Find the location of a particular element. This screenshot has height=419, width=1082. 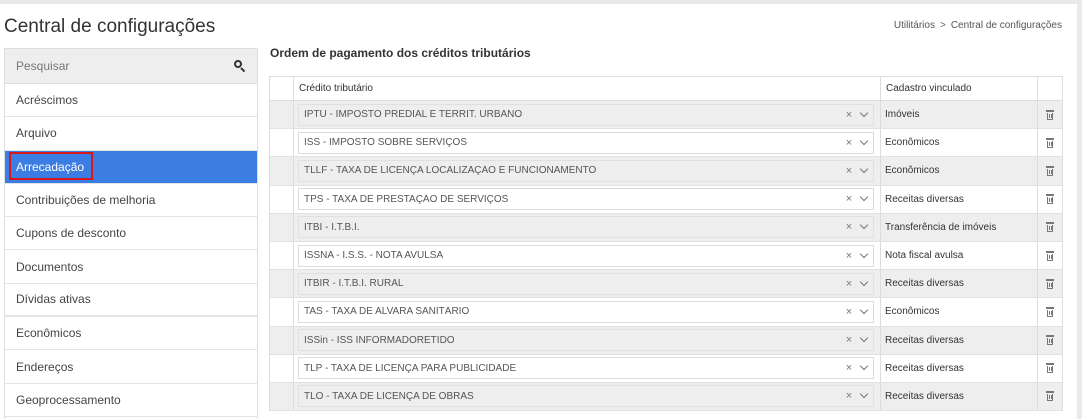

credito-value: ISSin - ISS INFORMADORETIDO is located at coordinates (379, 340).